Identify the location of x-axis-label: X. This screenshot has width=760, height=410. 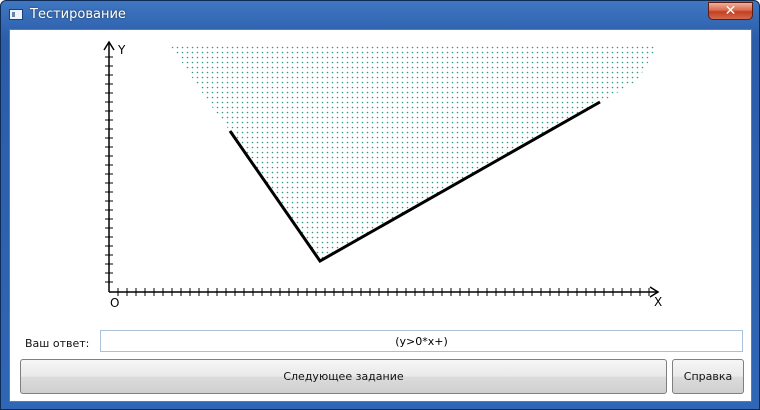
(658, 302).